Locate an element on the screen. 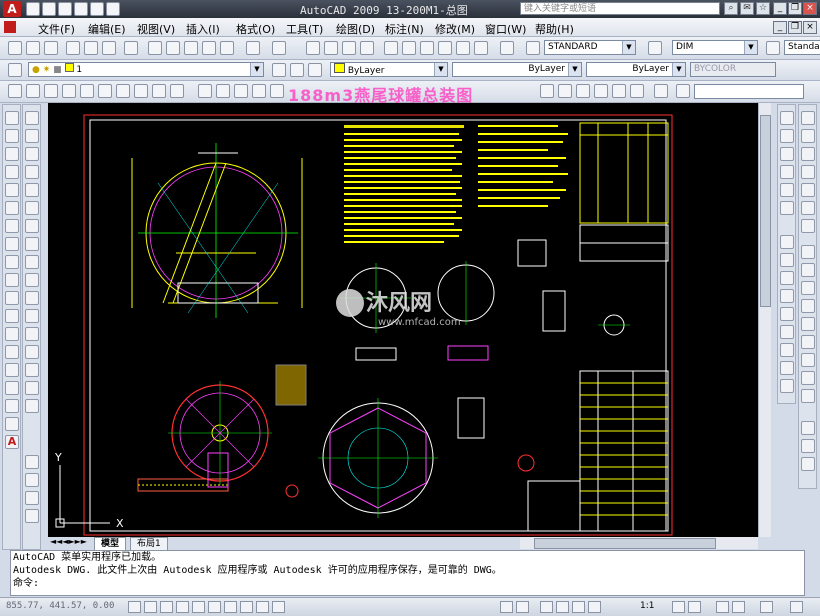 Image resolution: width=820 pixels, height=616 pixels. edit-spline-icon is located at coordinates (787, 190).